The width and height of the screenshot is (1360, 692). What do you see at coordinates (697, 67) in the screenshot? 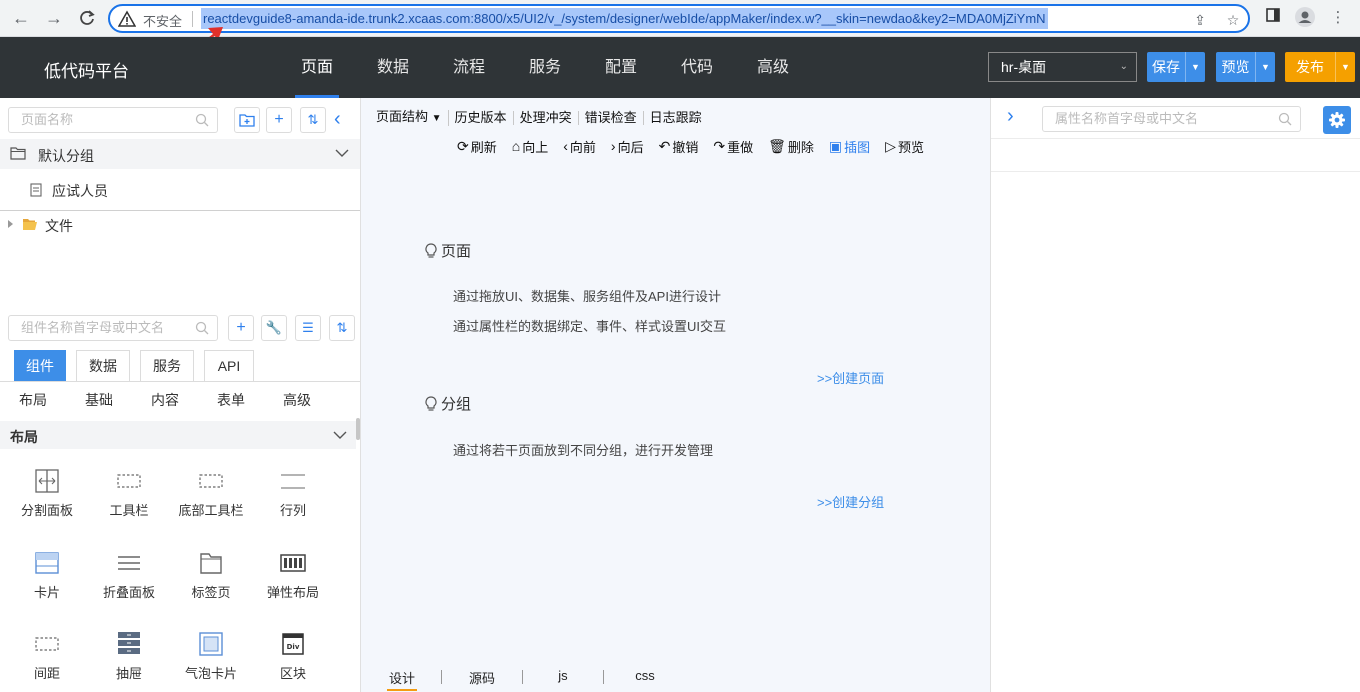
I see `nav-code: 代码` at bounding box center [697, 67].